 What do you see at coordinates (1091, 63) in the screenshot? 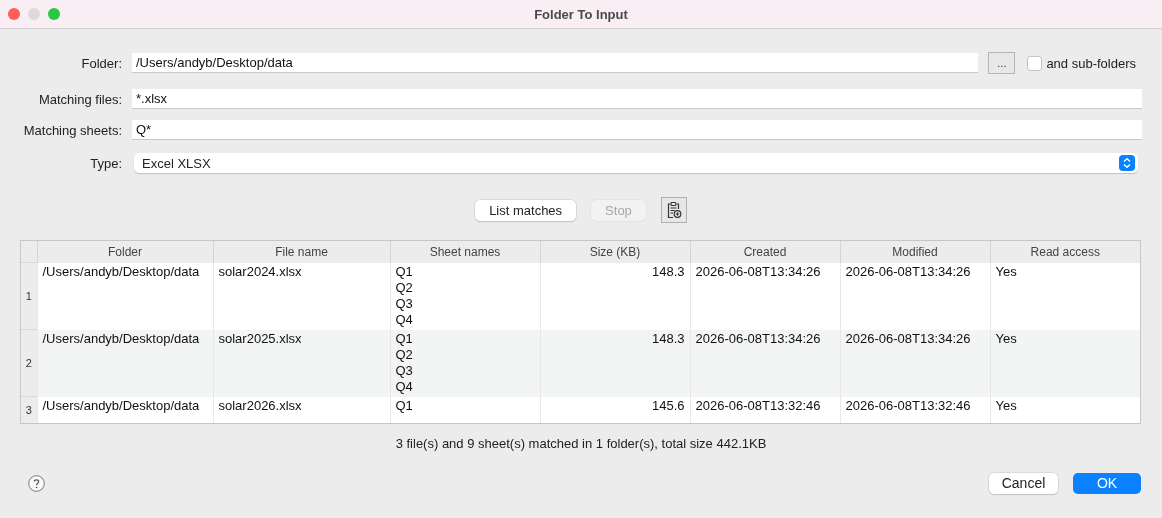
I see `checkbox-label: and sub-folders` at bounding box center [1091, 63].